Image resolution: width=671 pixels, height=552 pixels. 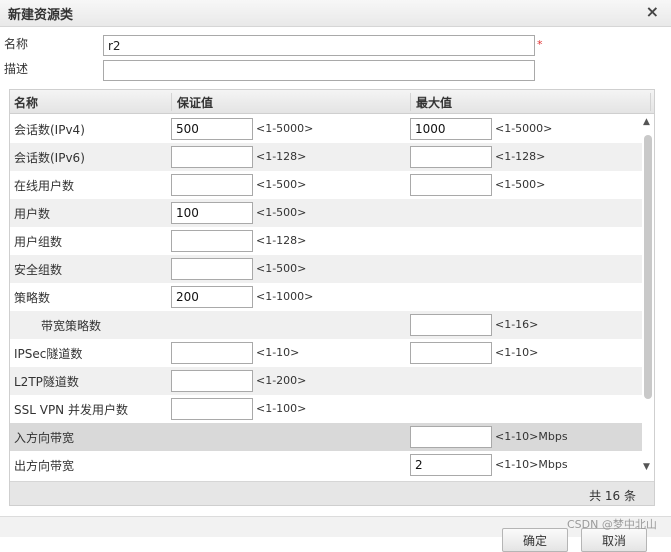 What do you see at coordinates (281, 380) in the screenshot?
I see `guarantee-range: <1-200>` at bounding box center [281, 380].